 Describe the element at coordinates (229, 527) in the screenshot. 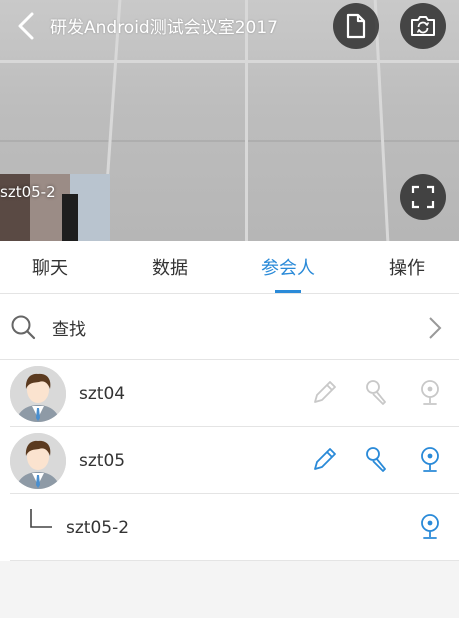

I see `sub-device-row: szt05-2` at that location.